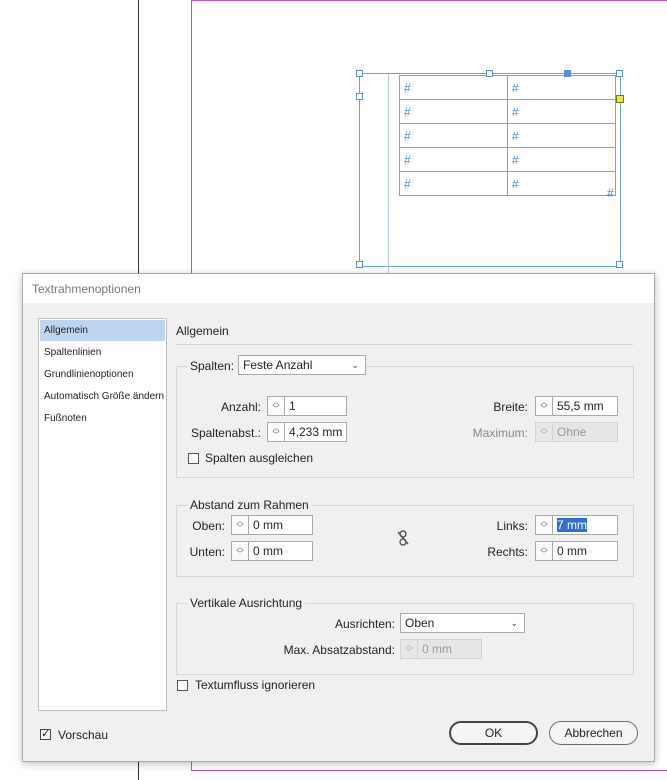 The width and height of the screenshot is (667, 780). What do you see at coordinates (259, 458) in the screenshot?
I see `balance-columns-label: Spalten ausgleichen` at bounding box center [259, 458].